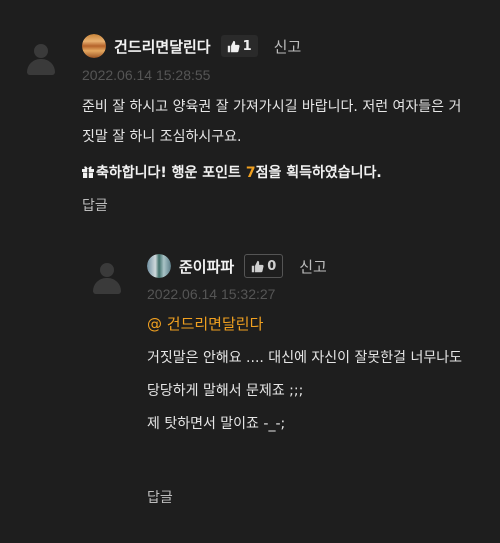  What do you see at coordinates (318, 173) in the screenshot?
I see `notice-text-end: 점을 획득하였습니다.` at bounding box center [318, 173].